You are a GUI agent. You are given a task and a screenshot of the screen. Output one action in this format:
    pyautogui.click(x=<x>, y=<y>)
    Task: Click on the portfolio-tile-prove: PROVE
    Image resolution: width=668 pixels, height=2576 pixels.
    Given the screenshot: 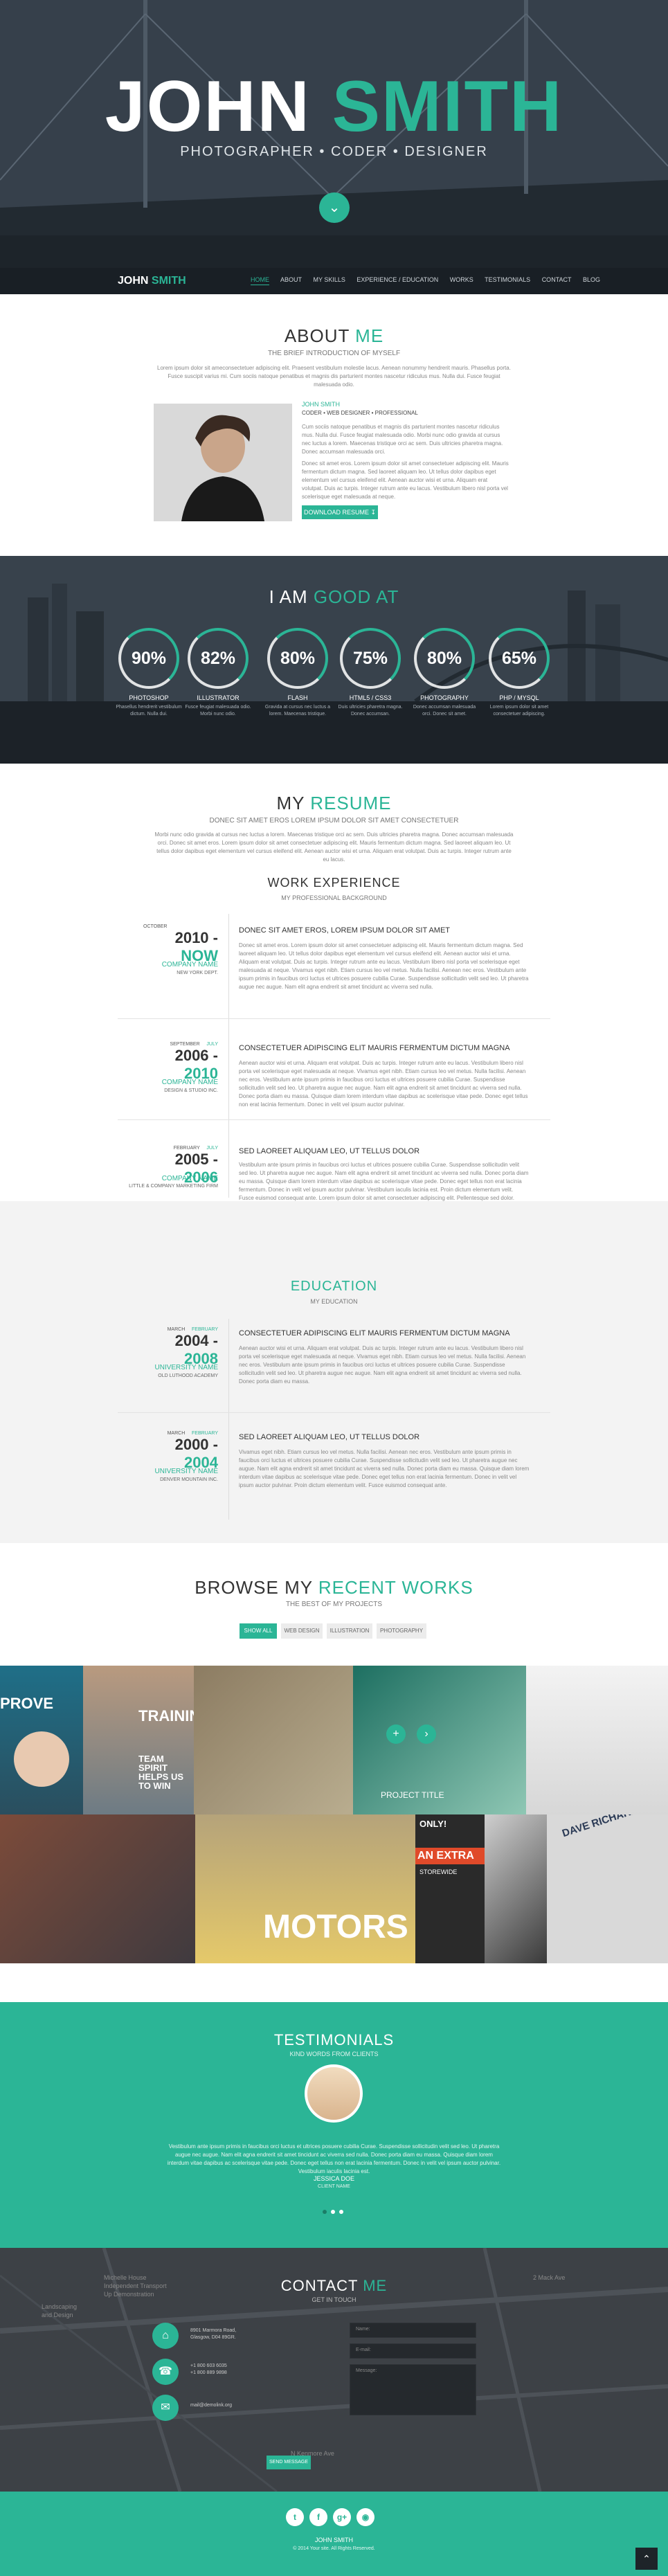 What is the action you would take?
    pyautogui.click(x=41, y=1740)
    